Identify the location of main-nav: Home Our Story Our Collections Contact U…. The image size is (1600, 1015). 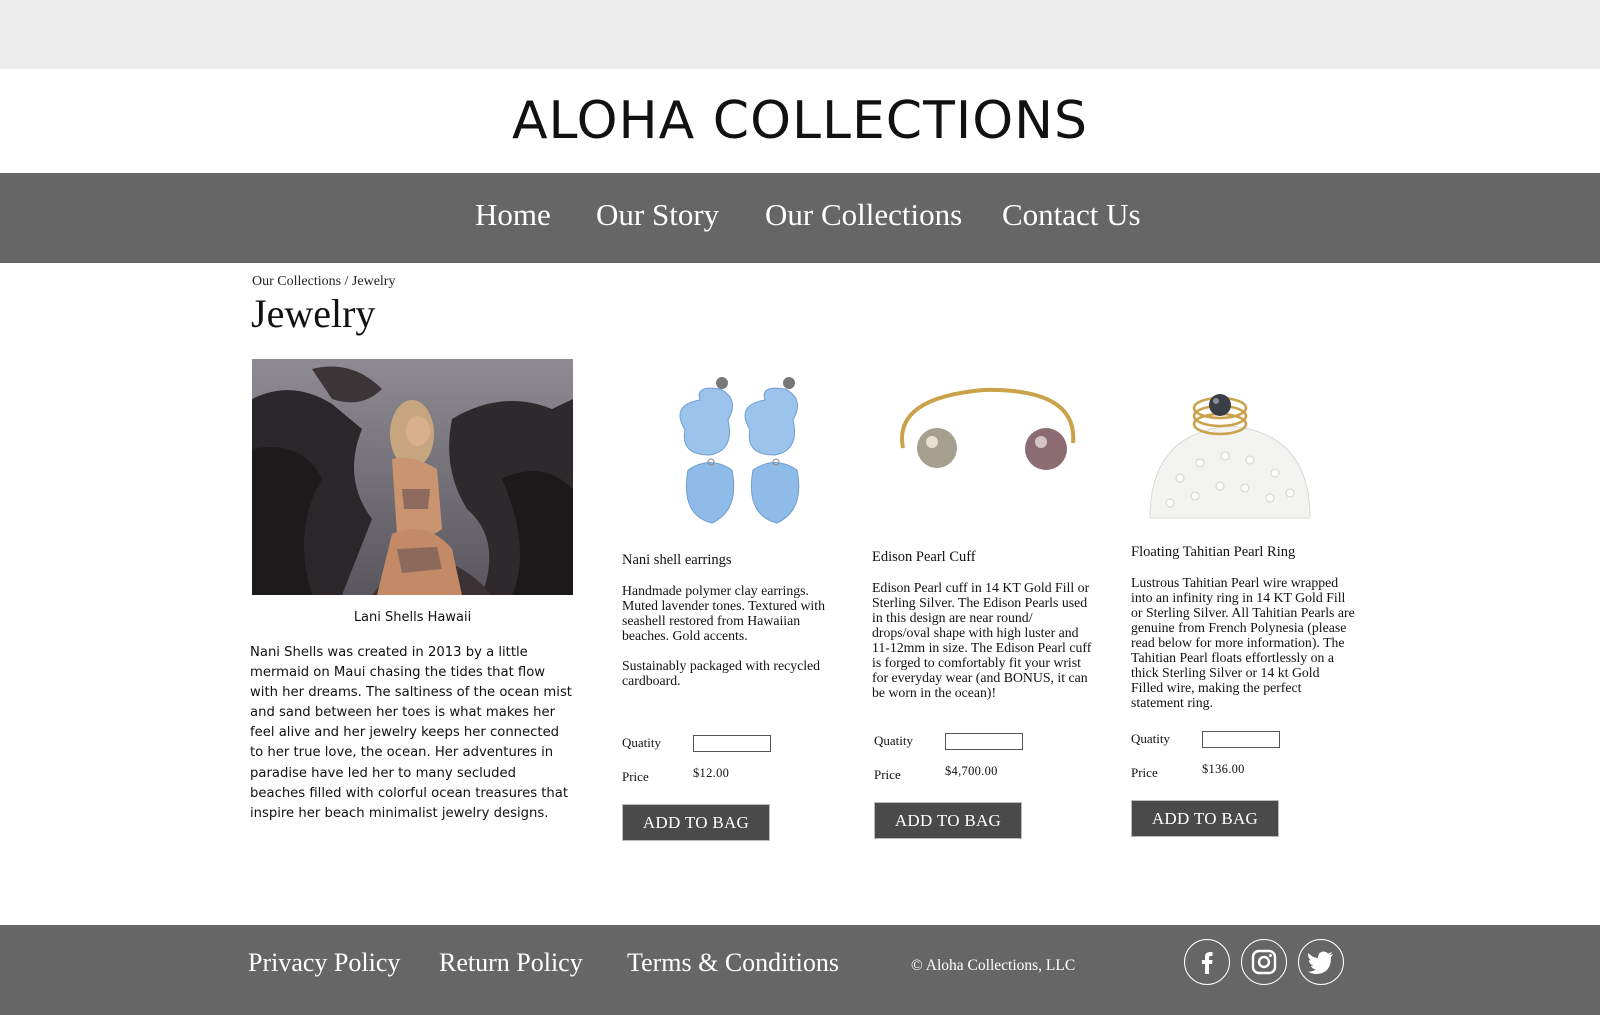
(800, 218).